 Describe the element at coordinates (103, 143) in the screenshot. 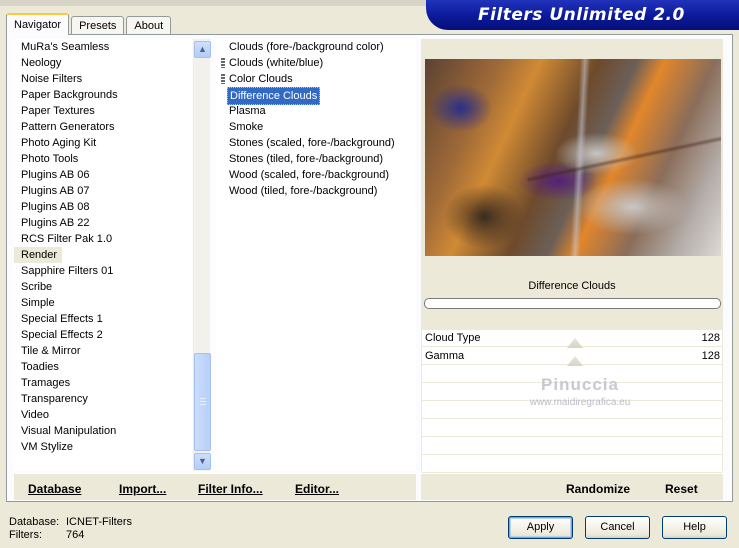

I see `category-item: Photo Aging Kit` at that location.